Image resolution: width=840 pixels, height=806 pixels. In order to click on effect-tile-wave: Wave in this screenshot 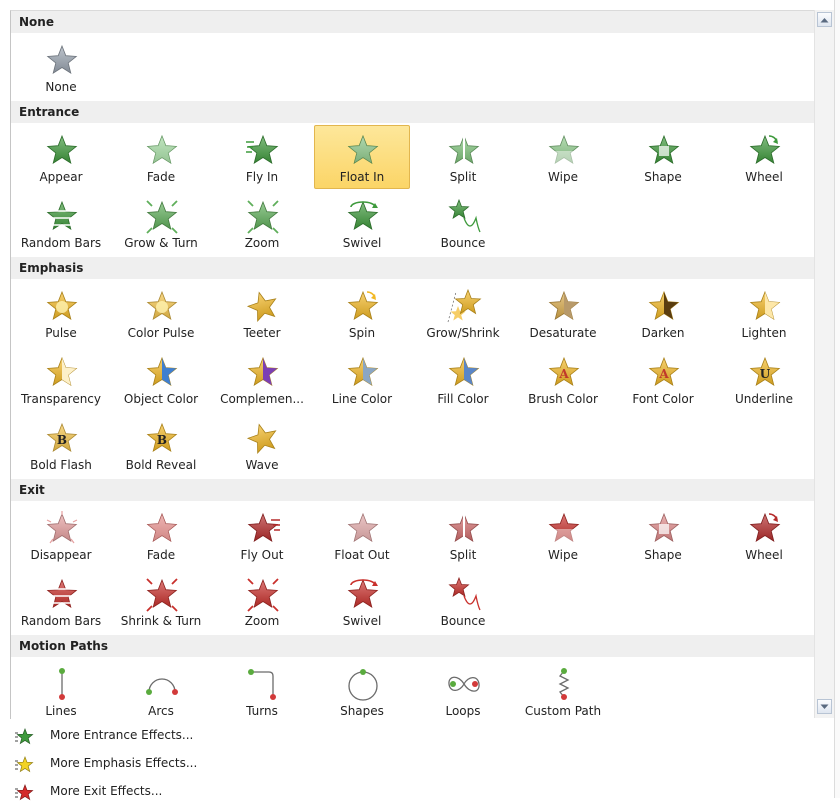, I will do `click(262, 445)`.